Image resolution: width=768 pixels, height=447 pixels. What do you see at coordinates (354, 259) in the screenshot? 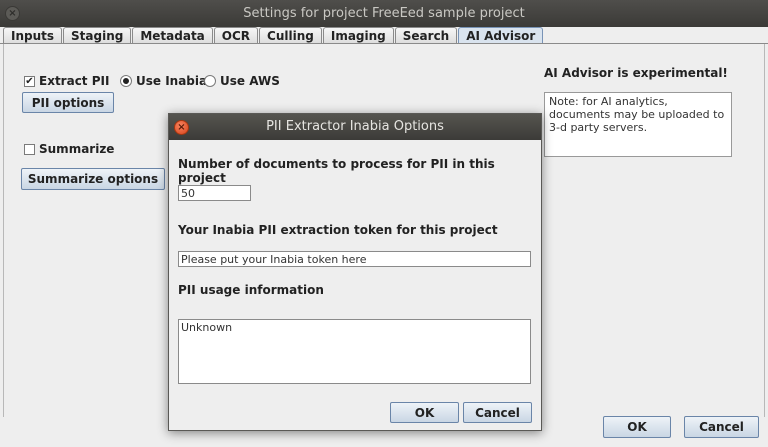
I see `token-input` at bounding box center [354, 259].